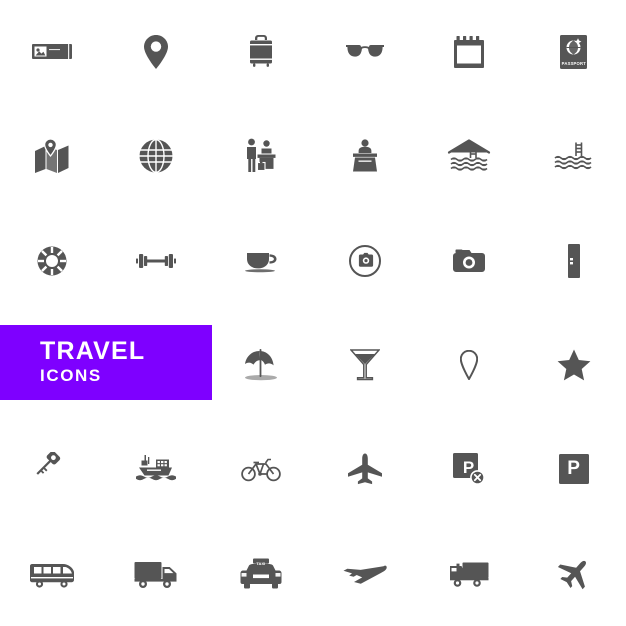 This screenshot has height=626, width=626. What do you see at coordinates (48, 464) in the screenshot?
I see `key-glyph` at bounding box center [48, 464].